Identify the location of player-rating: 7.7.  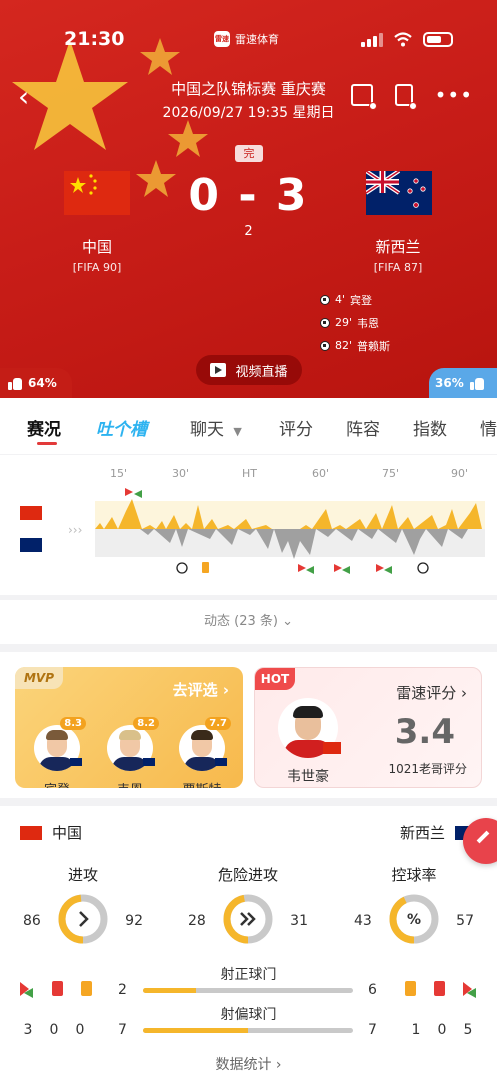
(218, 723).